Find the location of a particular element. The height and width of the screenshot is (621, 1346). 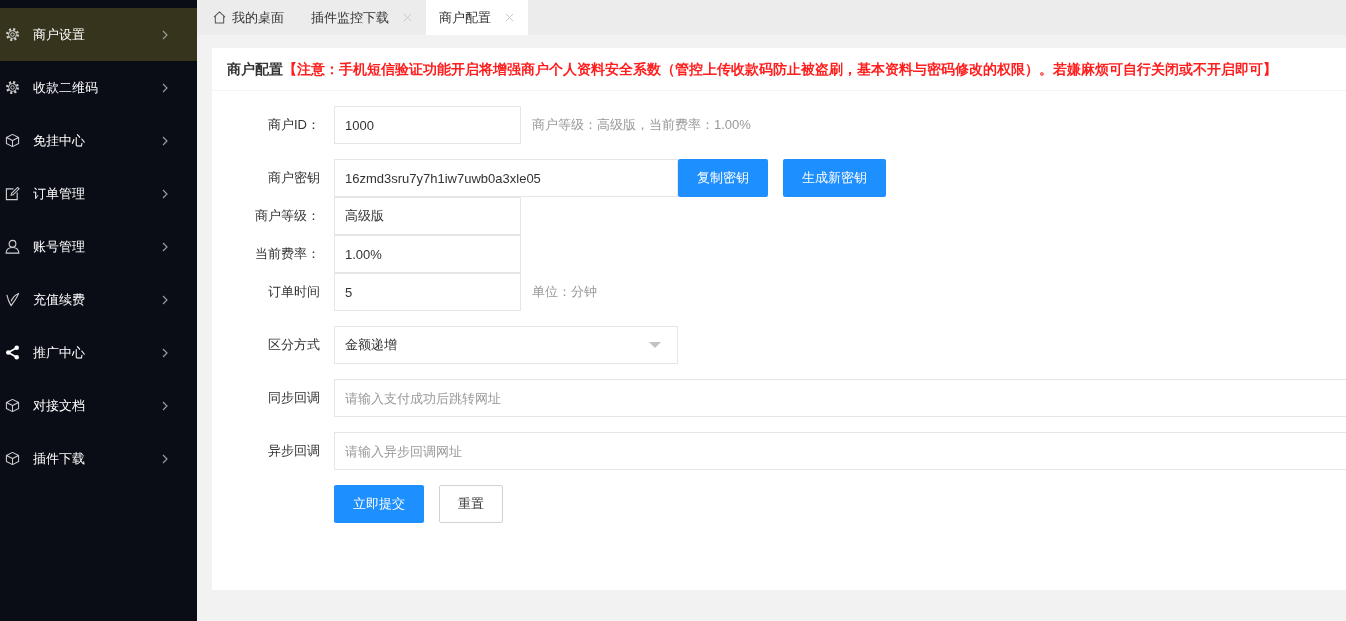

hint-text: 商户等级：高级版，当前费率：1.00% is located at coordinates (641, 125).